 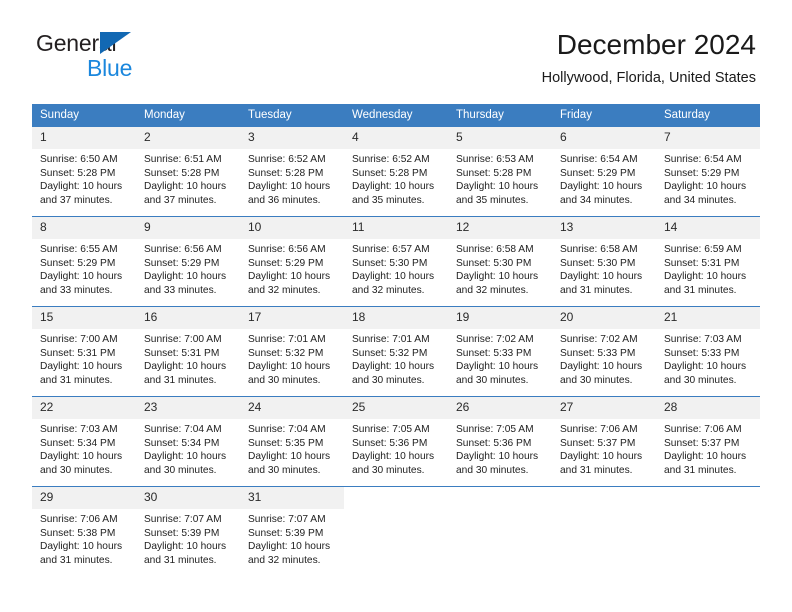 What do you see at coordinates (79, 519) in the screenshot?
I see `sunrise-time: Sunrise: 7:06 AM` at bounding box center [79, 519].